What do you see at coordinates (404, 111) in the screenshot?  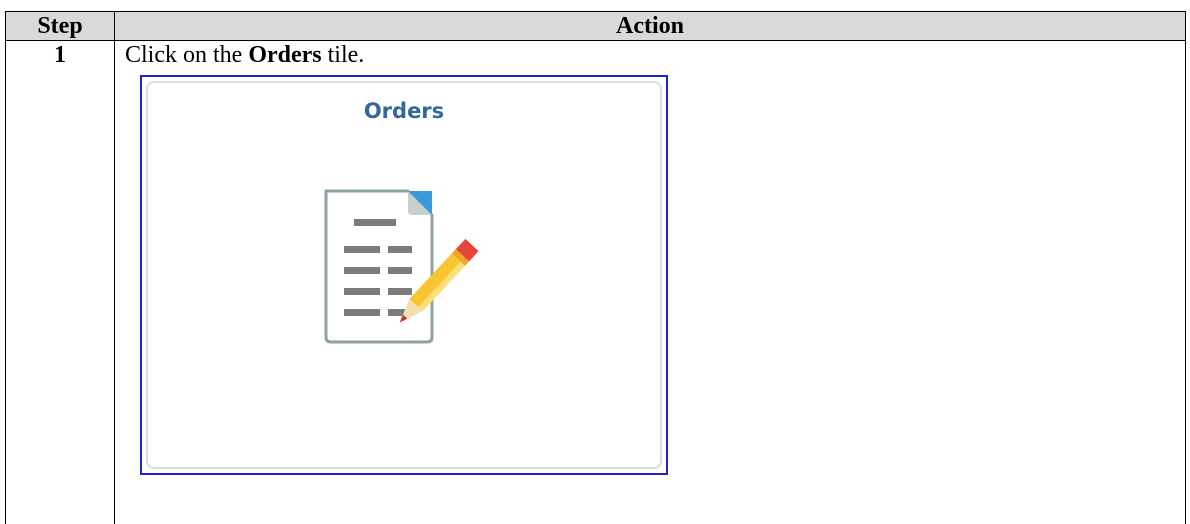 I see `orders-tile-title: Orders` at bounding box center [404, 111].